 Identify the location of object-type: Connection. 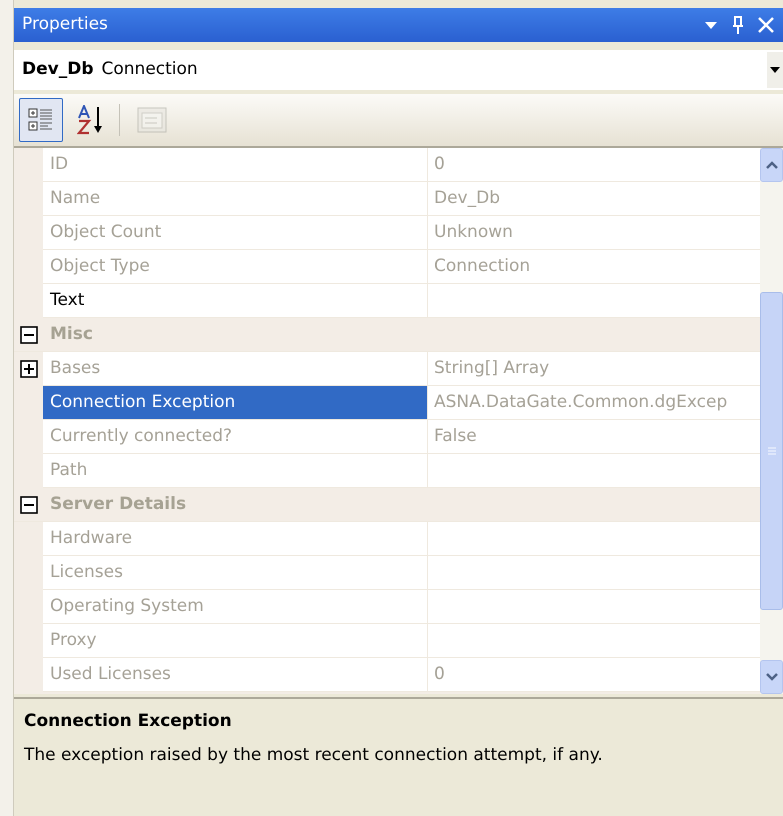
(150, 70).